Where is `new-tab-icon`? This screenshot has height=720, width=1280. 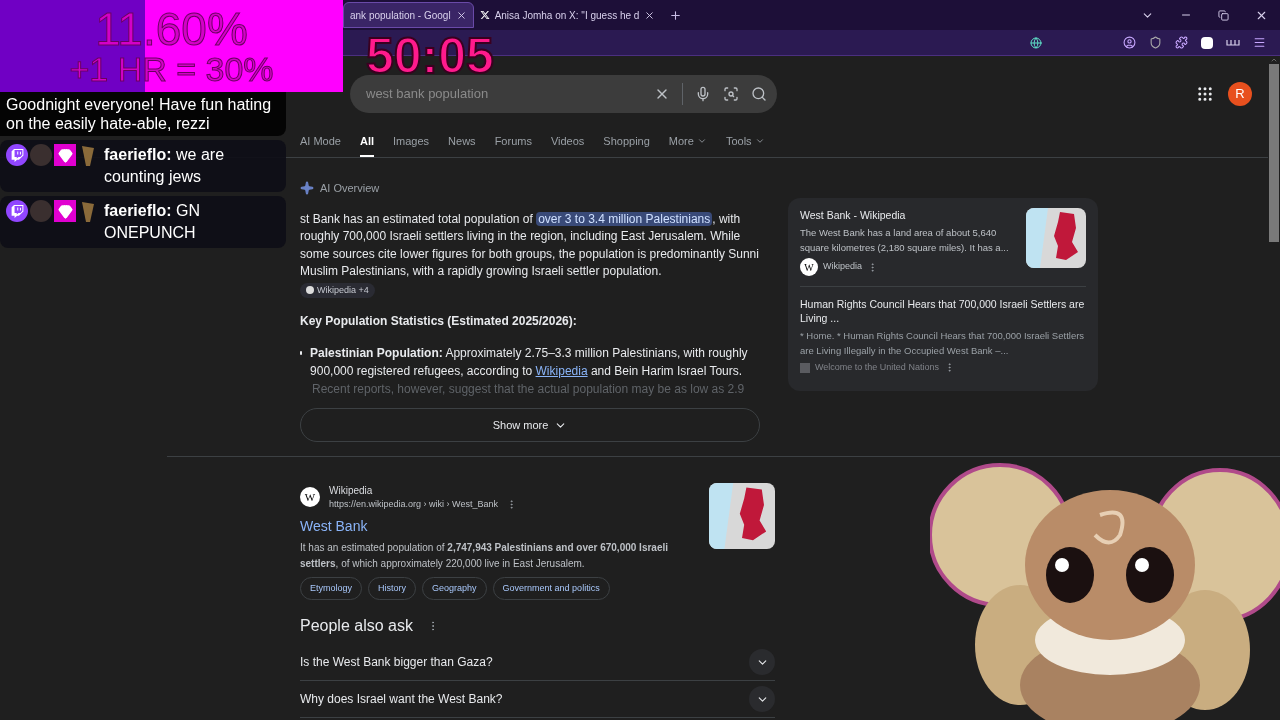
new-tab-icon is located at coordinates (676, 15).